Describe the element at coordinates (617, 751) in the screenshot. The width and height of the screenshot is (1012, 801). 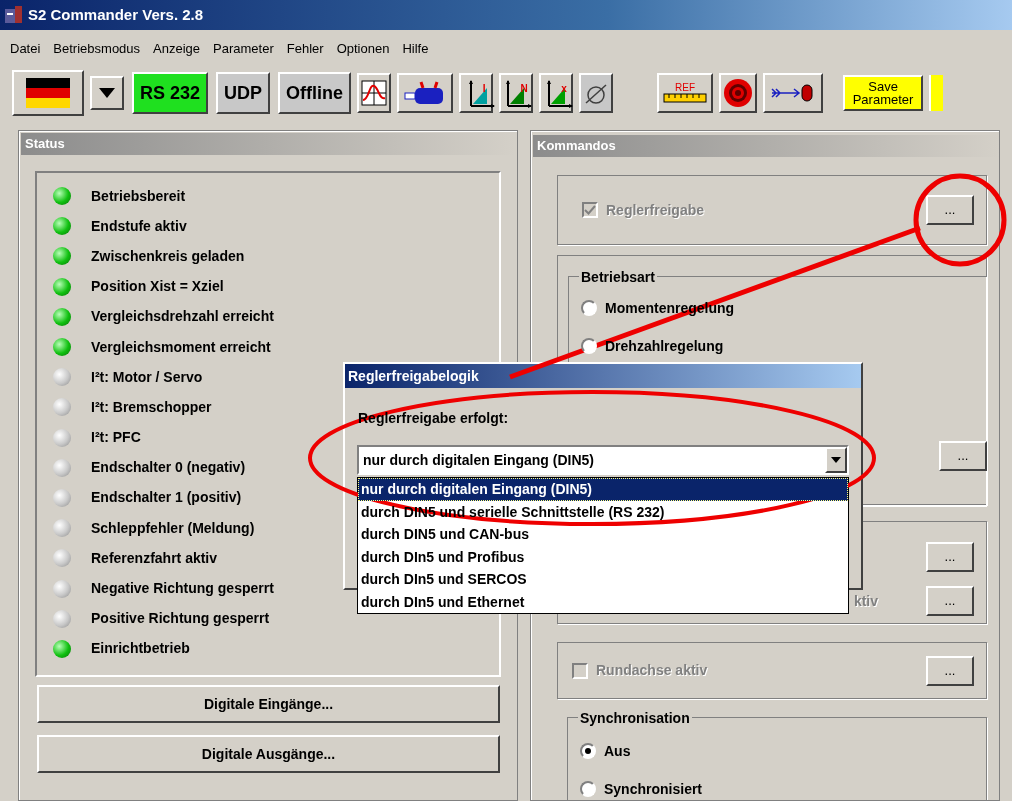
I see `radio-label: Aus` at that location.